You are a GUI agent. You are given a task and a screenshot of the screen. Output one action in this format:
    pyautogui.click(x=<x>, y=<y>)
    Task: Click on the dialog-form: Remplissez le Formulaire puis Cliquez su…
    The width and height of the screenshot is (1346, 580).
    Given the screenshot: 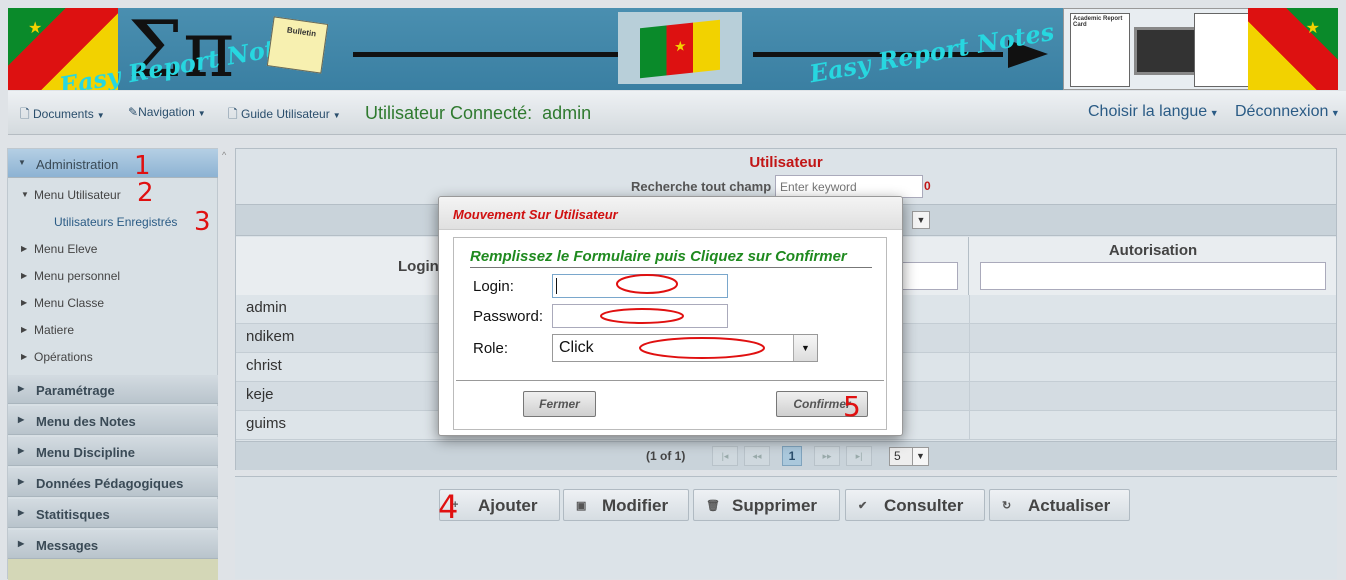 What is the action you would take?
    pyautogui.click(x=670, y=333)
    